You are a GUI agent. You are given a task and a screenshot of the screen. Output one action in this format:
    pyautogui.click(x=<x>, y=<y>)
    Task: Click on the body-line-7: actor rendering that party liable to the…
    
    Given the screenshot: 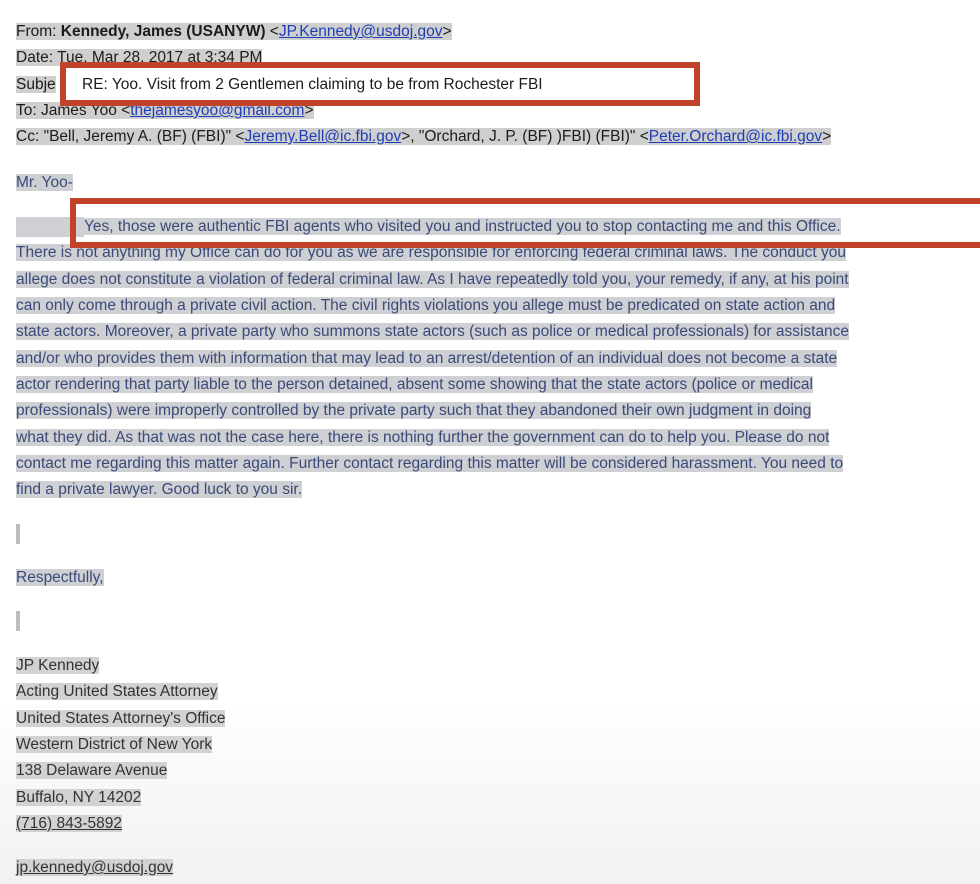 What is the action you would take?
    pyautogui.click(x=414, y=384)
    